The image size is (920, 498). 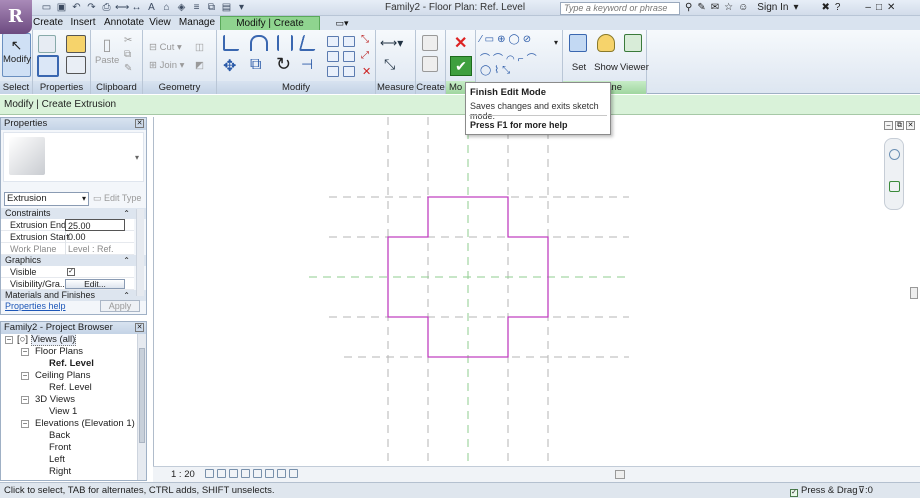 I want to click on tree-node-right: Right, so click(x=60, y=472).